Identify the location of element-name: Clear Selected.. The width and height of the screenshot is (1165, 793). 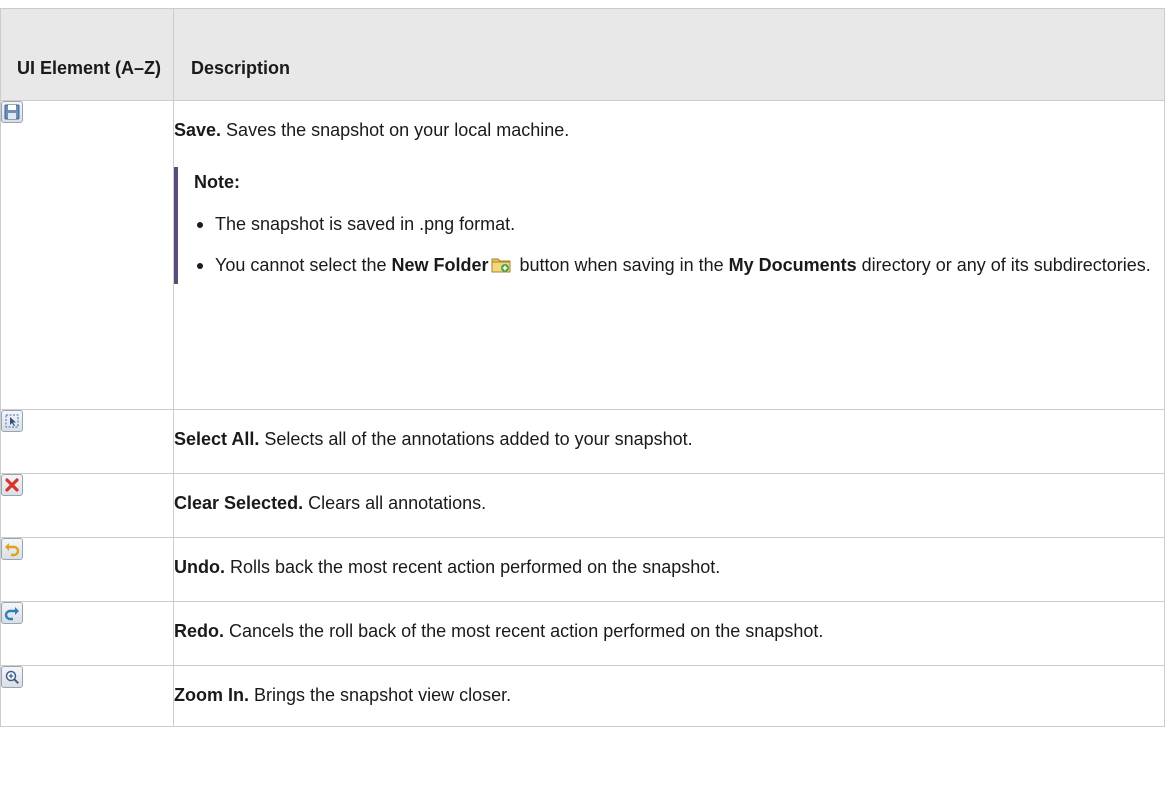
(239, 503).